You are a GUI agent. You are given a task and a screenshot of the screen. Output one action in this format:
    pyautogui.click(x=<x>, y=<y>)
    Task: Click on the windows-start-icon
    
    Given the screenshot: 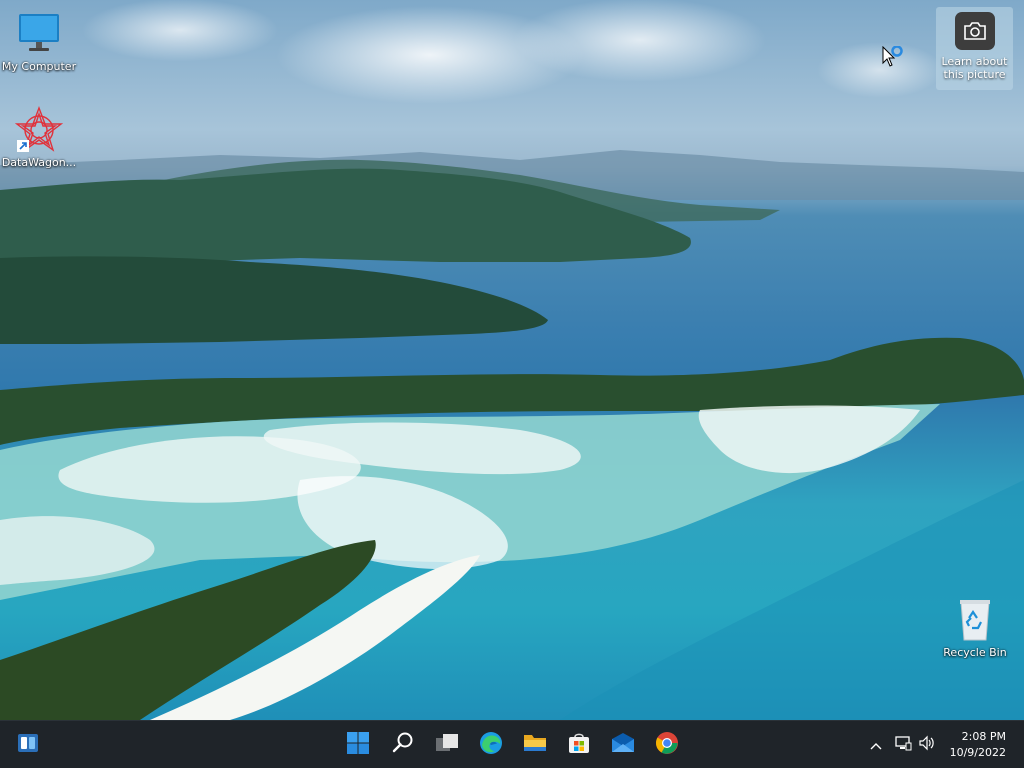 What is the action you would take?
    pyautogui.click(x=358, y=745)
    